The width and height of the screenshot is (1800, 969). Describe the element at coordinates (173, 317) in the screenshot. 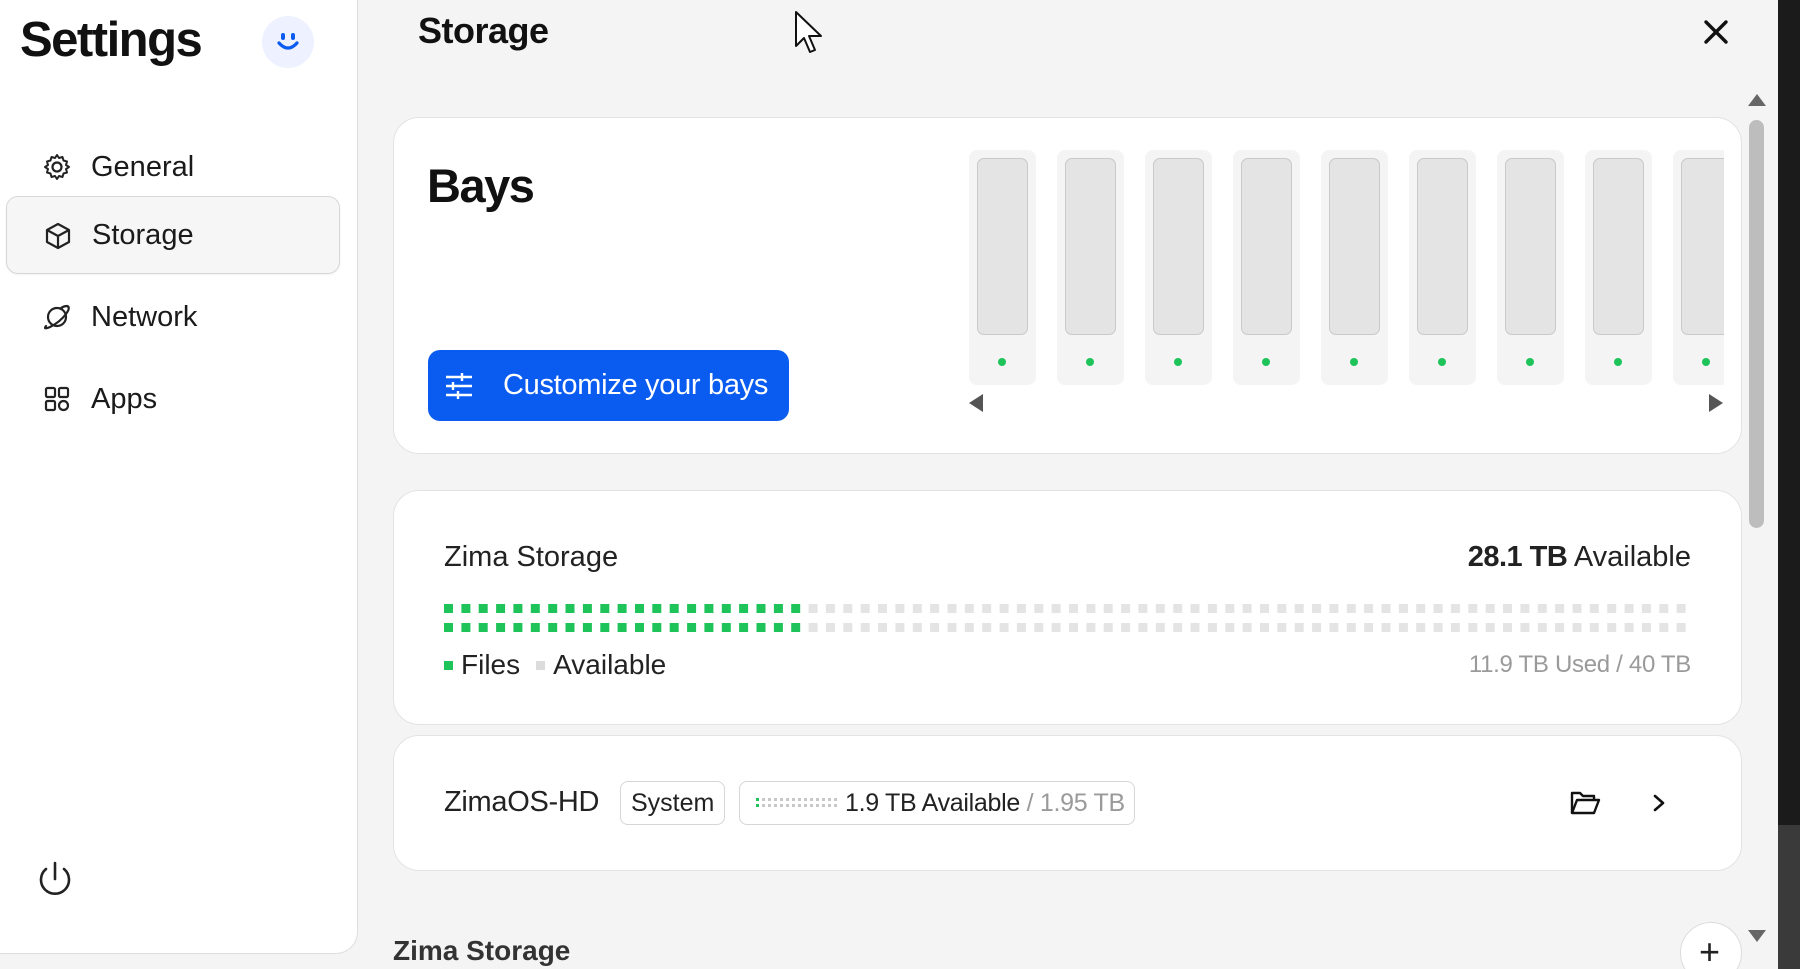

I see `sidebar-item-network: Network` at that location.